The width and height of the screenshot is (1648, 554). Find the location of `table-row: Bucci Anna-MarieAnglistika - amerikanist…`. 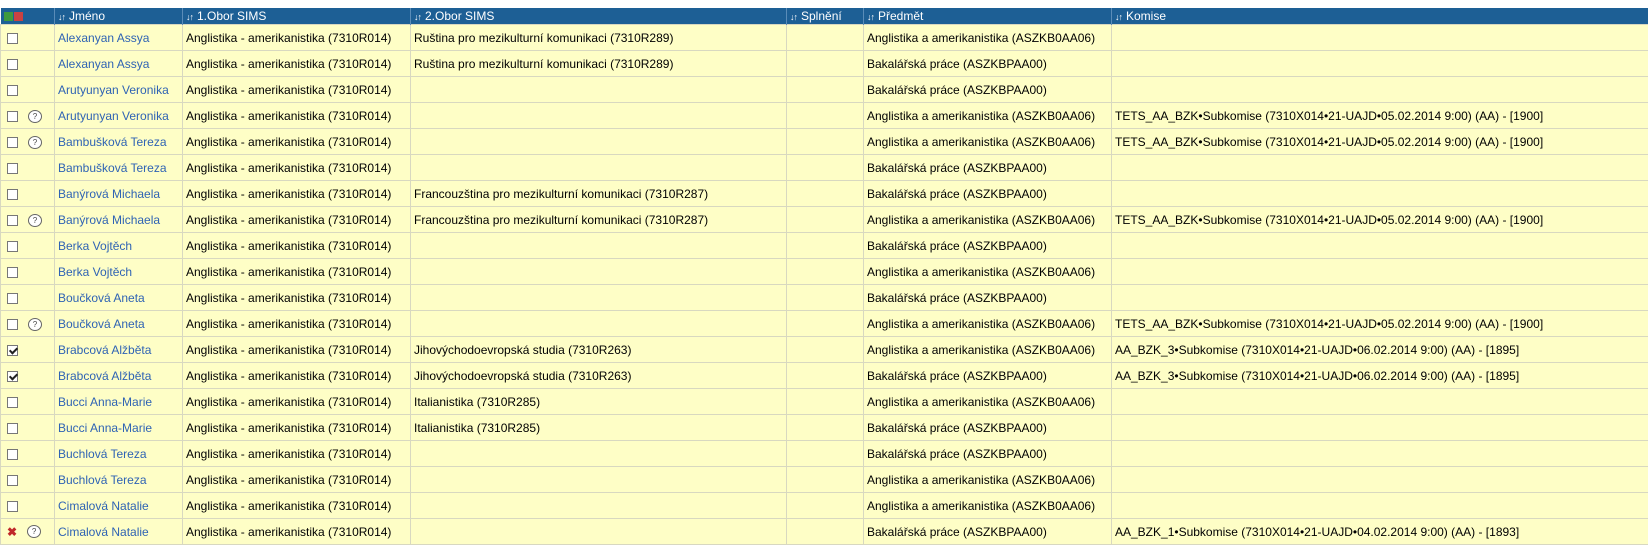

table-row: Bucci Anna-MarieAnglistika - amerikanist… is located at coordinates (824, 428).